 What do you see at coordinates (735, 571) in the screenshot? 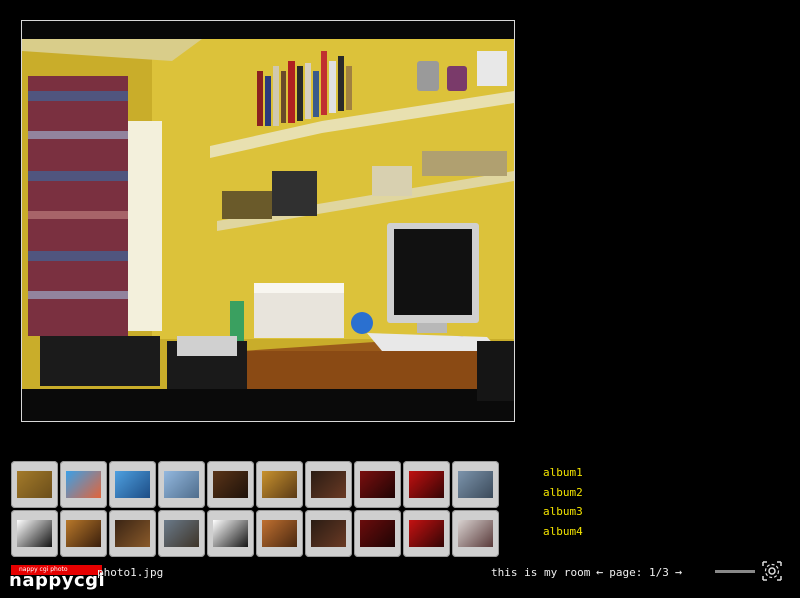
I see `zoom-slider` at bounding box center [735, 571].